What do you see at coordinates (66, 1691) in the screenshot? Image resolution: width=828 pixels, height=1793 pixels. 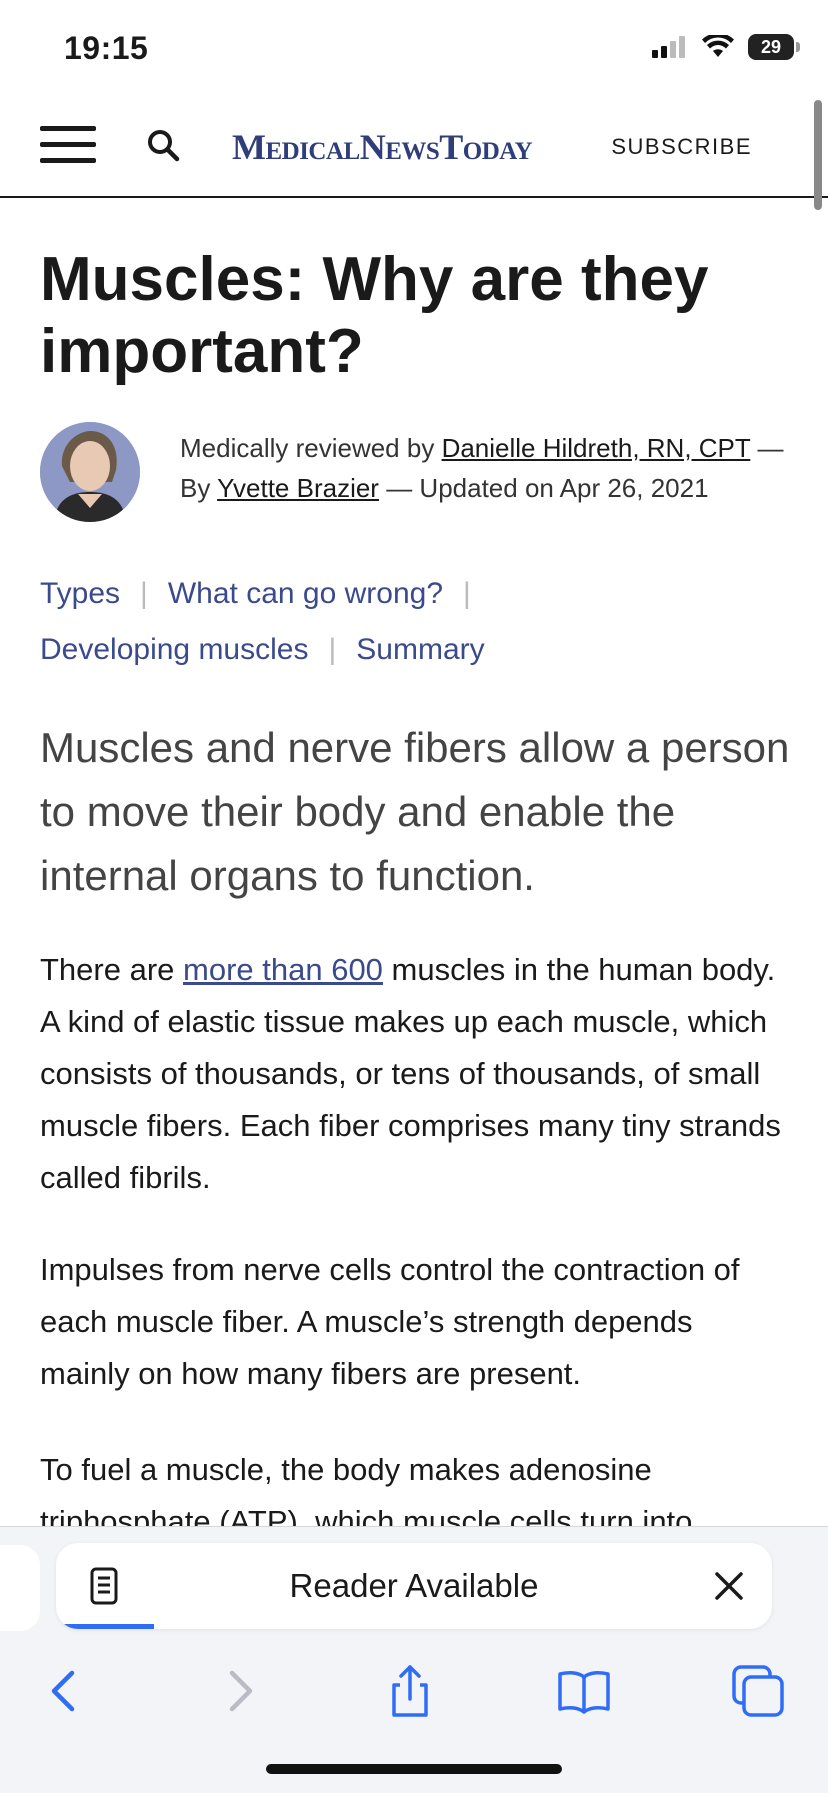 I see `back-icon` at bounding box center [66, 1691].